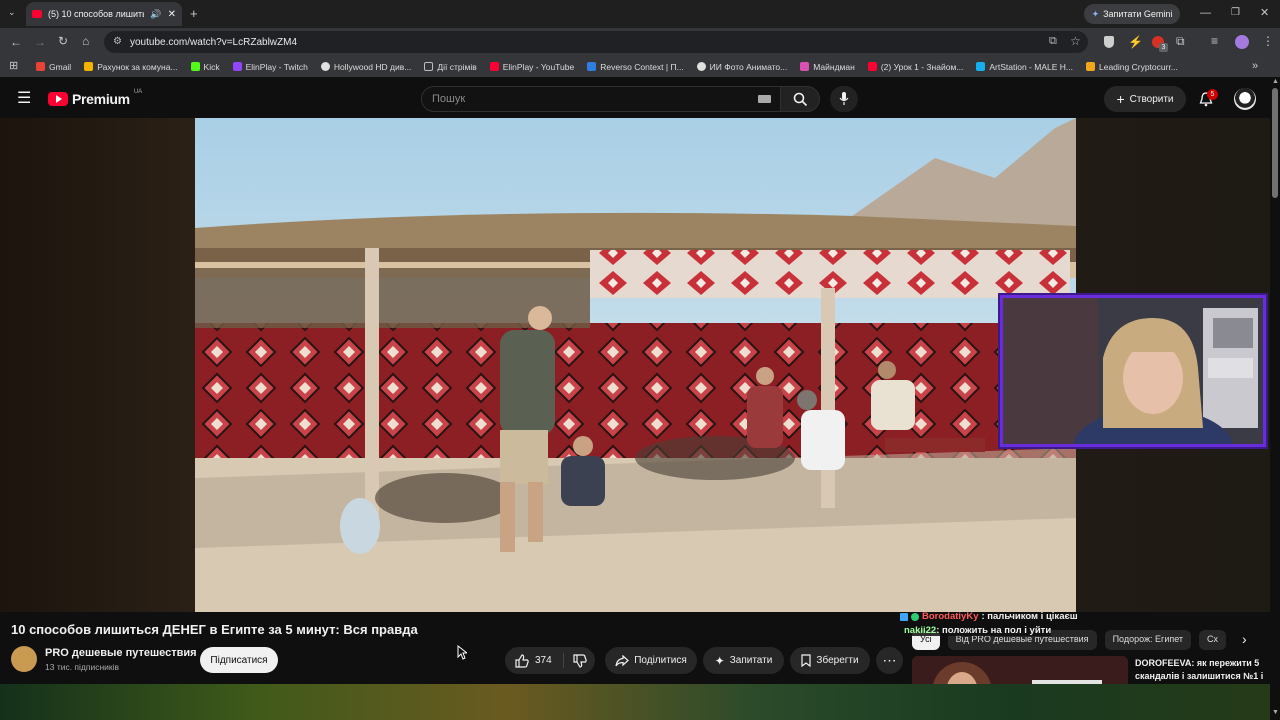 This screenshot has height=720, width=1280. What do you see at coordinates (1213, 640) in the screenshot?
I see `chip-more: Сх` at bounding box center [1213, 640].